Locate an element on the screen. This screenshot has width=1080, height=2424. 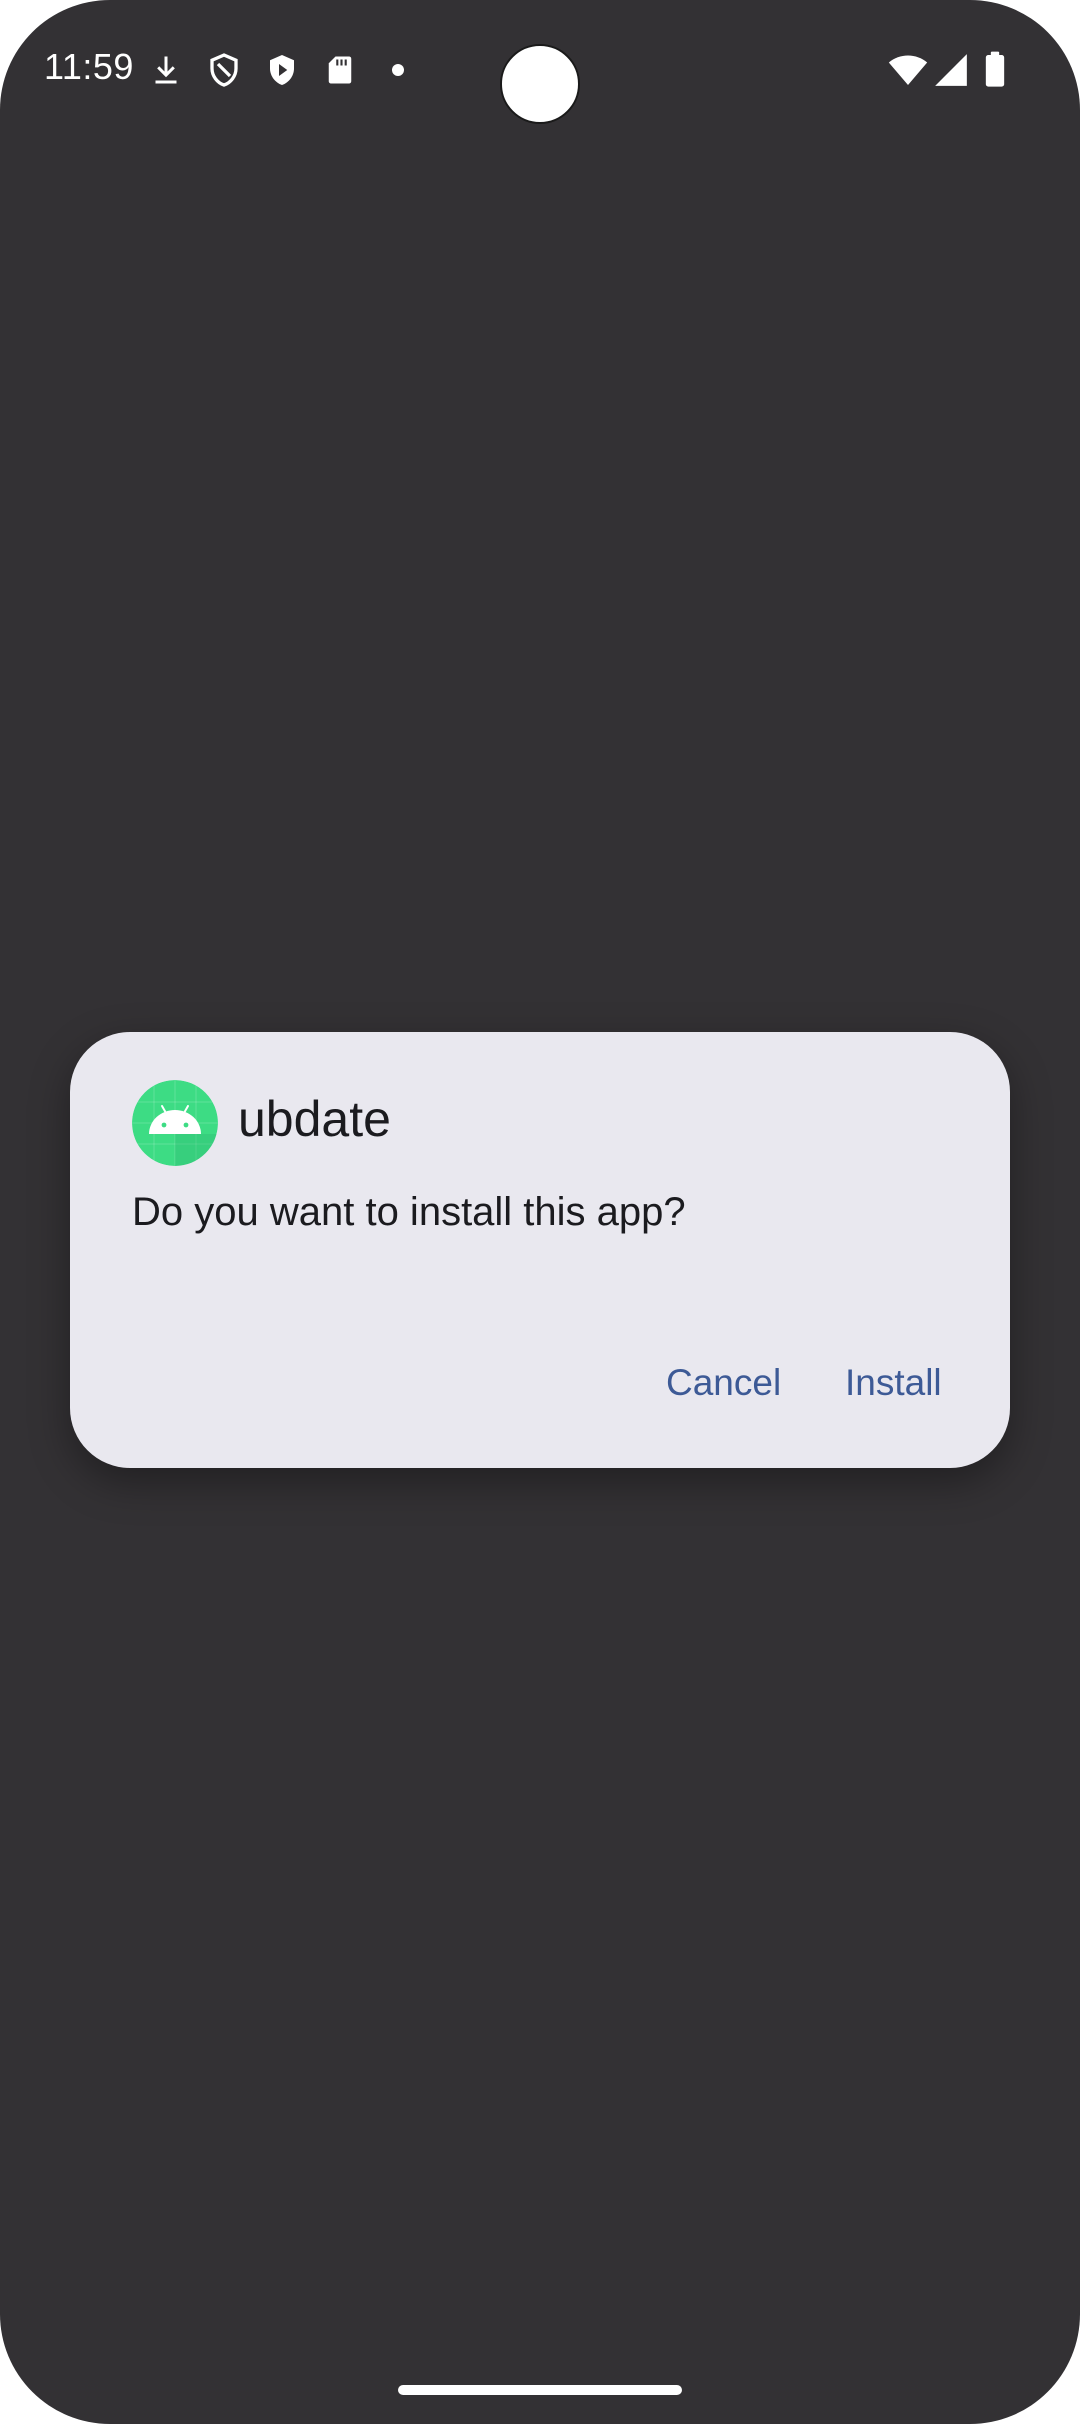
cancel-button: Cancel is located at coordinates (723, 1383).